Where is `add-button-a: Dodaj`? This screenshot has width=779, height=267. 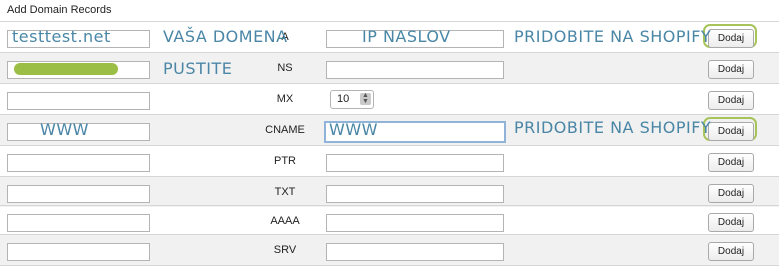 add-button-a: Dodaj is located at coordinates (731, 38).